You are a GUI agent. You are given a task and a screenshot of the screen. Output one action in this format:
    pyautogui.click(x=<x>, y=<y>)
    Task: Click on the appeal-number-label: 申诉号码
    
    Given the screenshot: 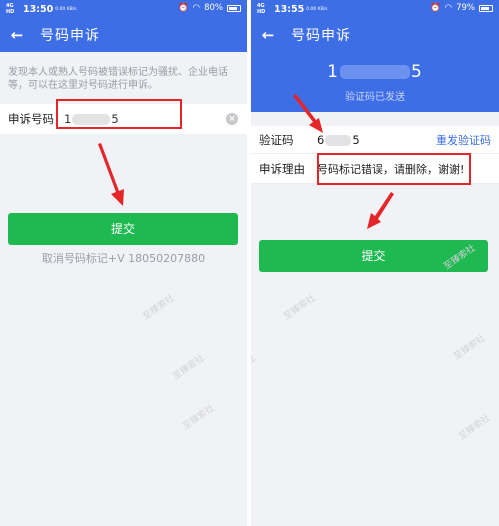 What is the action you would take?
    pyautogui.click(x=31, y=119)
    